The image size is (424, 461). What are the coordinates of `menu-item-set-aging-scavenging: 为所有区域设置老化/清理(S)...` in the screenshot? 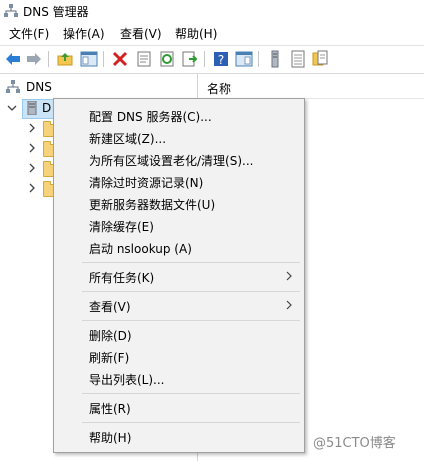 It's located at (179, 159).